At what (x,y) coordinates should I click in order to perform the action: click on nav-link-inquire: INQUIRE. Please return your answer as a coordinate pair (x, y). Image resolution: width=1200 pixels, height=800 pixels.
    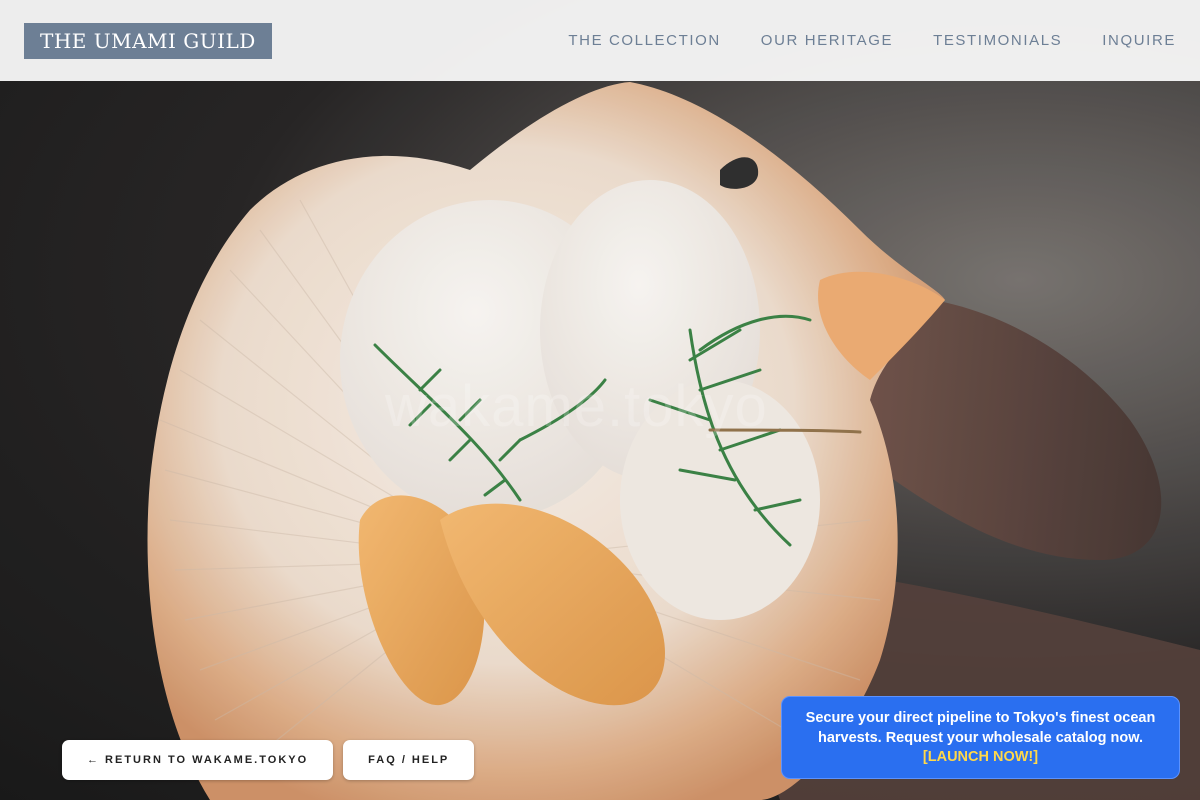
    Looking at the image, I should click on (1139, 40).